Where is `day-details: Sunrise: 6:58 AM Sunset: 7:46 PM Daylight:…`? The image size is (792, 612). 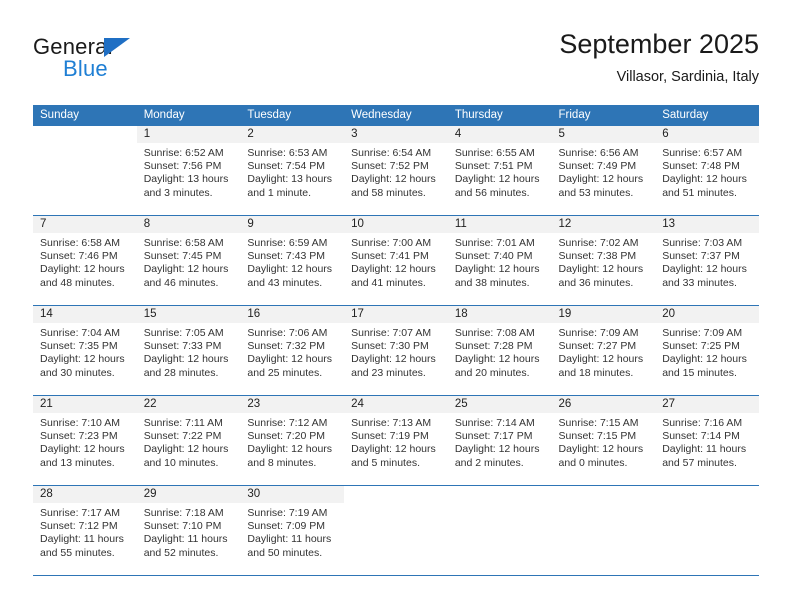
day-details: Sunrise: 6:58 AM Sunset: 7:46 PM Daylight:… is located at coordinates (85, 261).